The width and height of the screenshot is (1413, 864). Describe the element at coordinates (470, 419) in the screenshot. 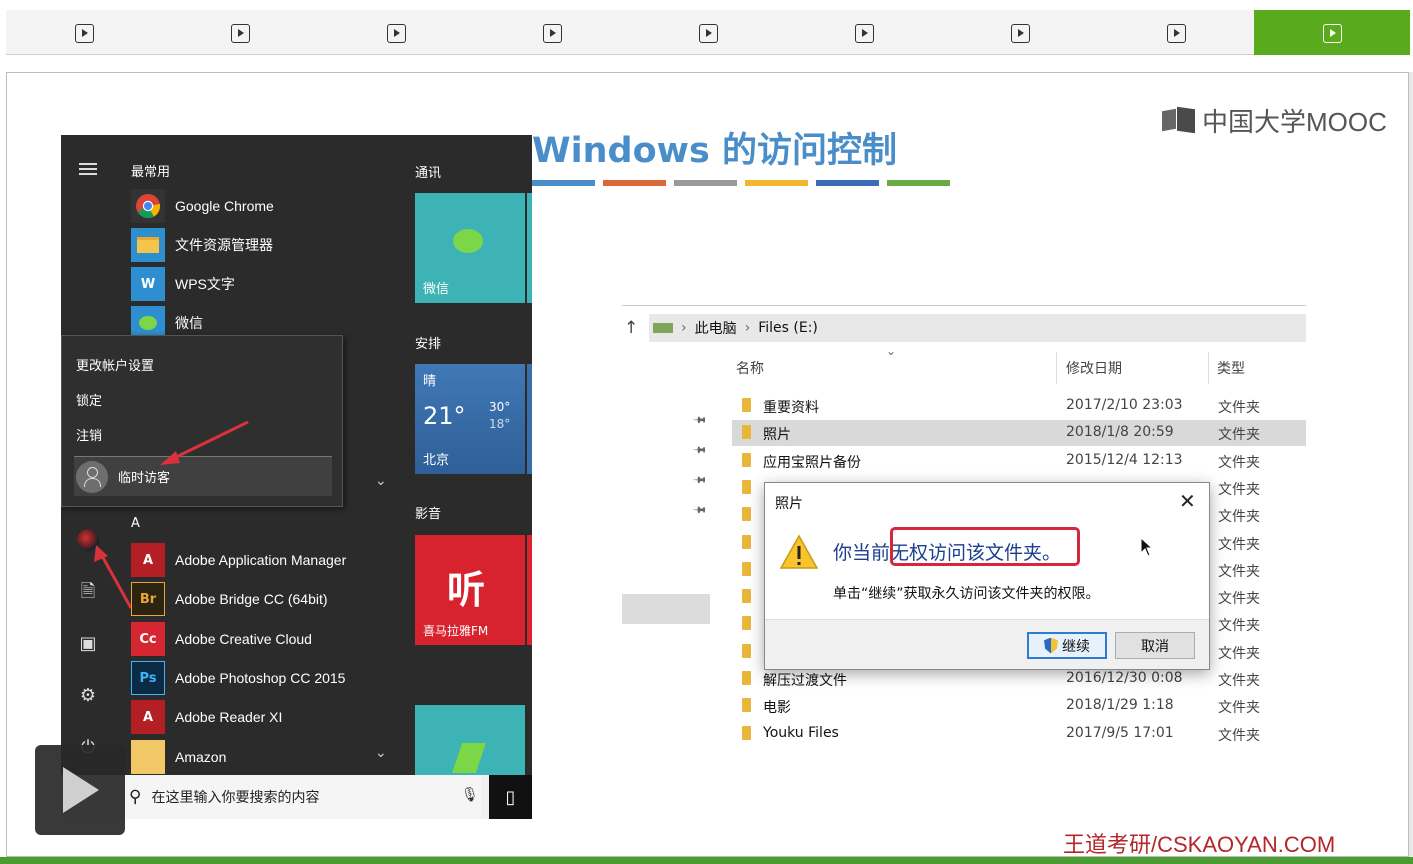

I see `weather-tile: 晴 21° 30° 18° 北京` at that location.